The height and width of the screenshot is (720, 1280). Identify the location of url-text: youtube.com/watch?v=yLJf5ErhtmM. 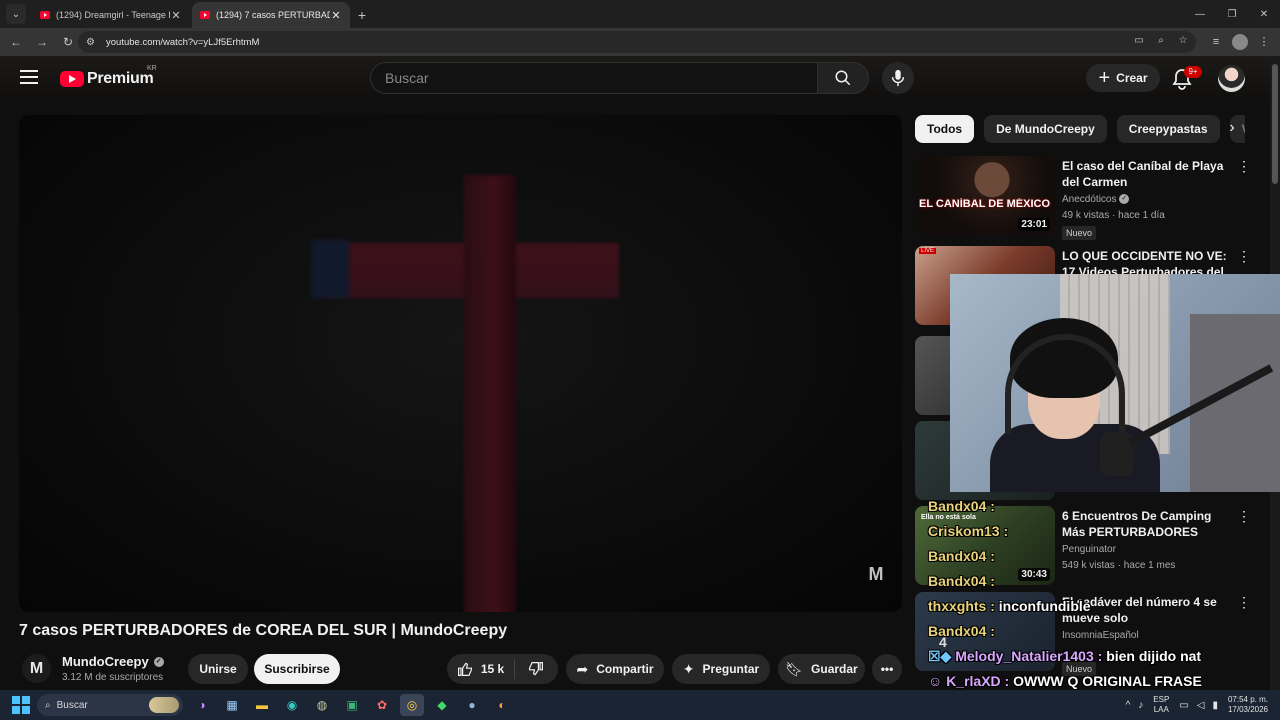
(183, 42).